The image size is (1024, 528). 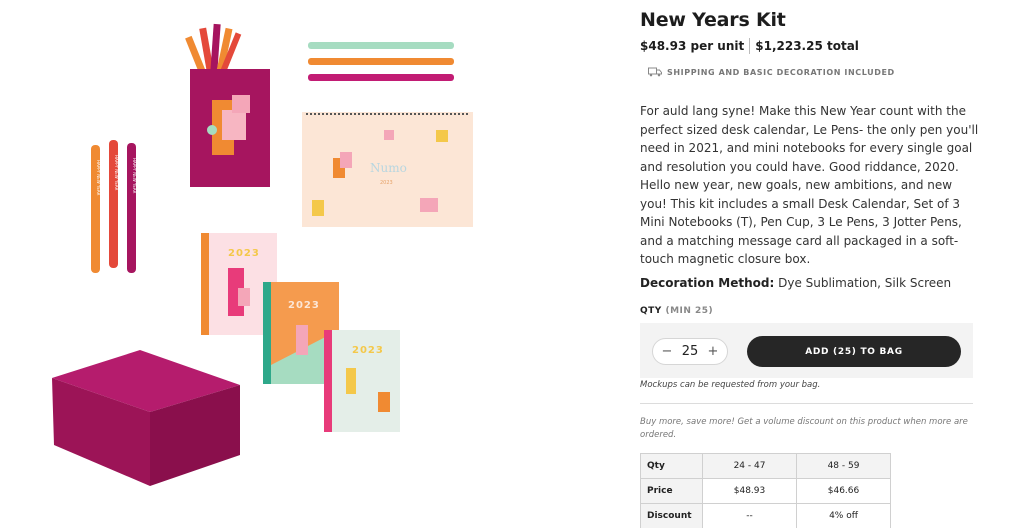 What do you see at coordinates (749, 491) in the screenshot?
I see `table-cell: $48.93` at bounding box center [749, 491].